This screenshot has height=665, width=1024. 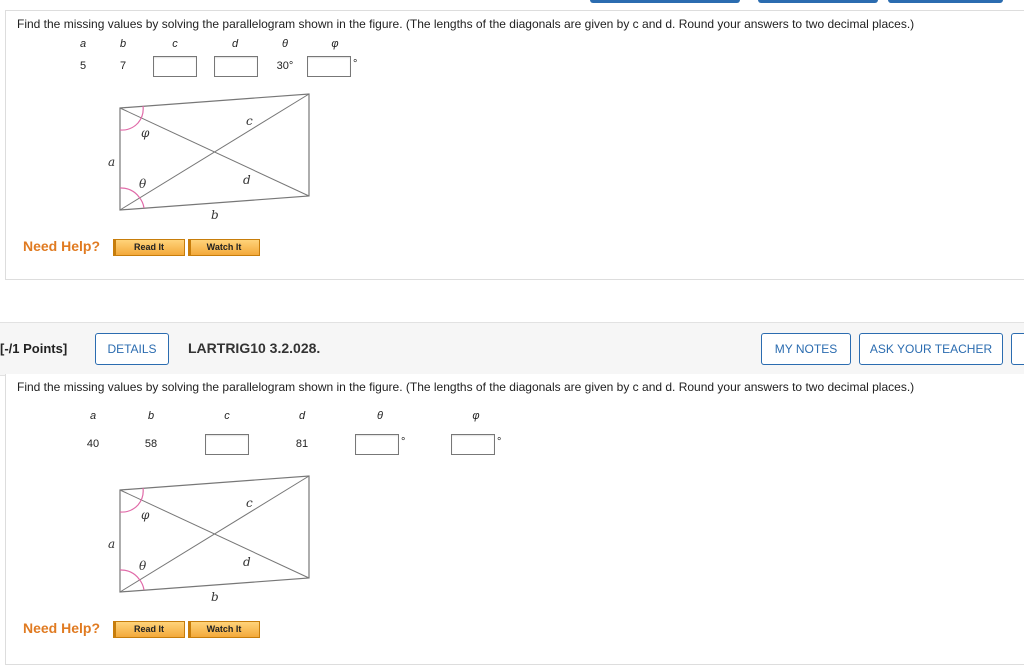 I want to click on input-d, so click(x=236, y=66).